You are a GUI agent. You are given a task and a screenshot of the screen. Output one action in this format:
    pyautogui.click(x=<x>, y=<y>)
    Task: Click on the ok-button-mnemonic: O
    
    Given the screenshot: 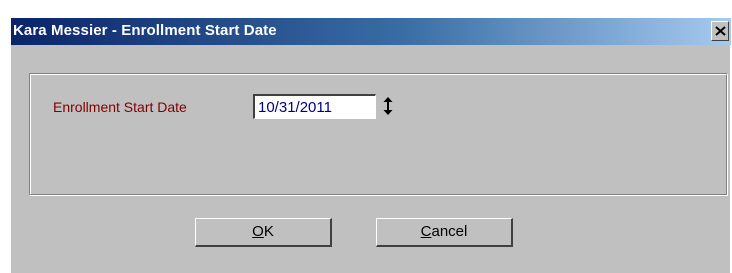 What is the action you would take?
    pyautogui.click(x=258, y=231)
    